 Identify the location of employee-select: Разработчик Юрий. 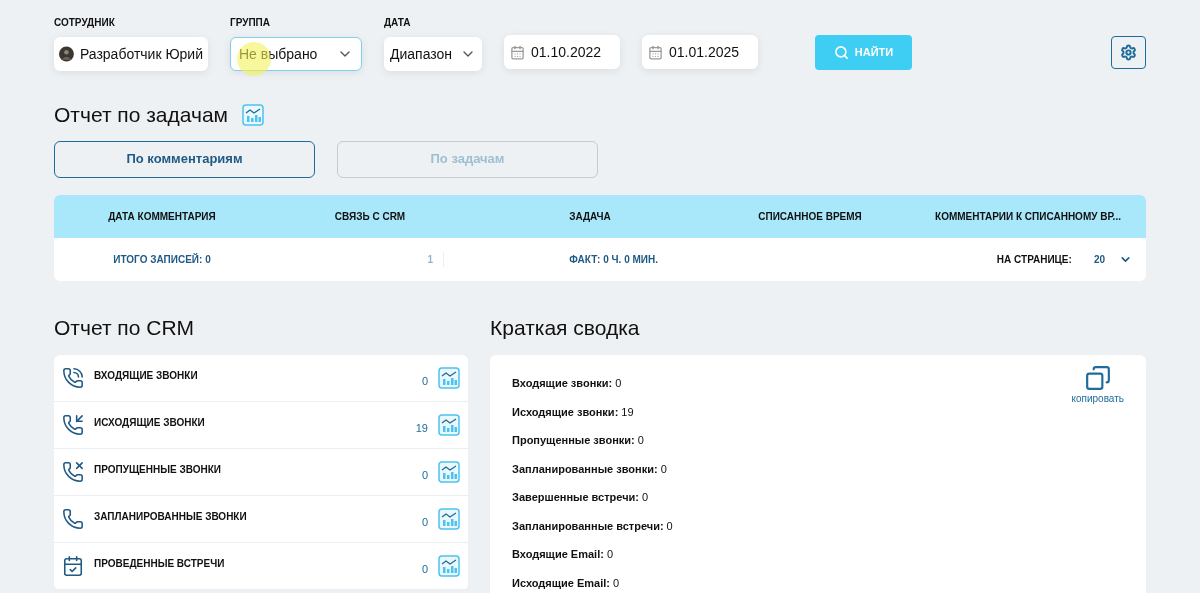
(131, 54).